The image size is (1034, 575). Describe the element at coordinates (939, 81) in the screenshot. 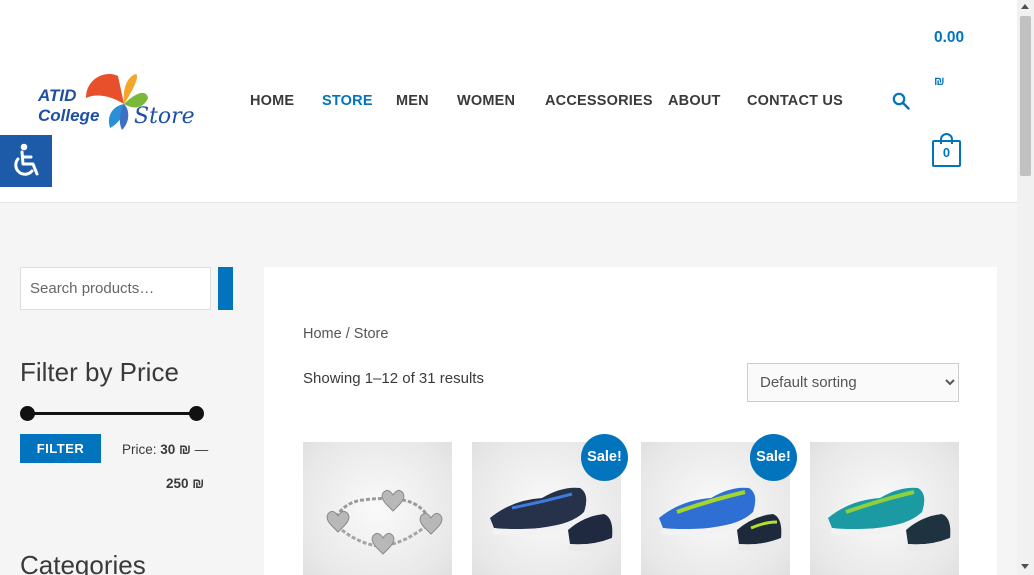

I see `cart-currency: ₪` at that location.